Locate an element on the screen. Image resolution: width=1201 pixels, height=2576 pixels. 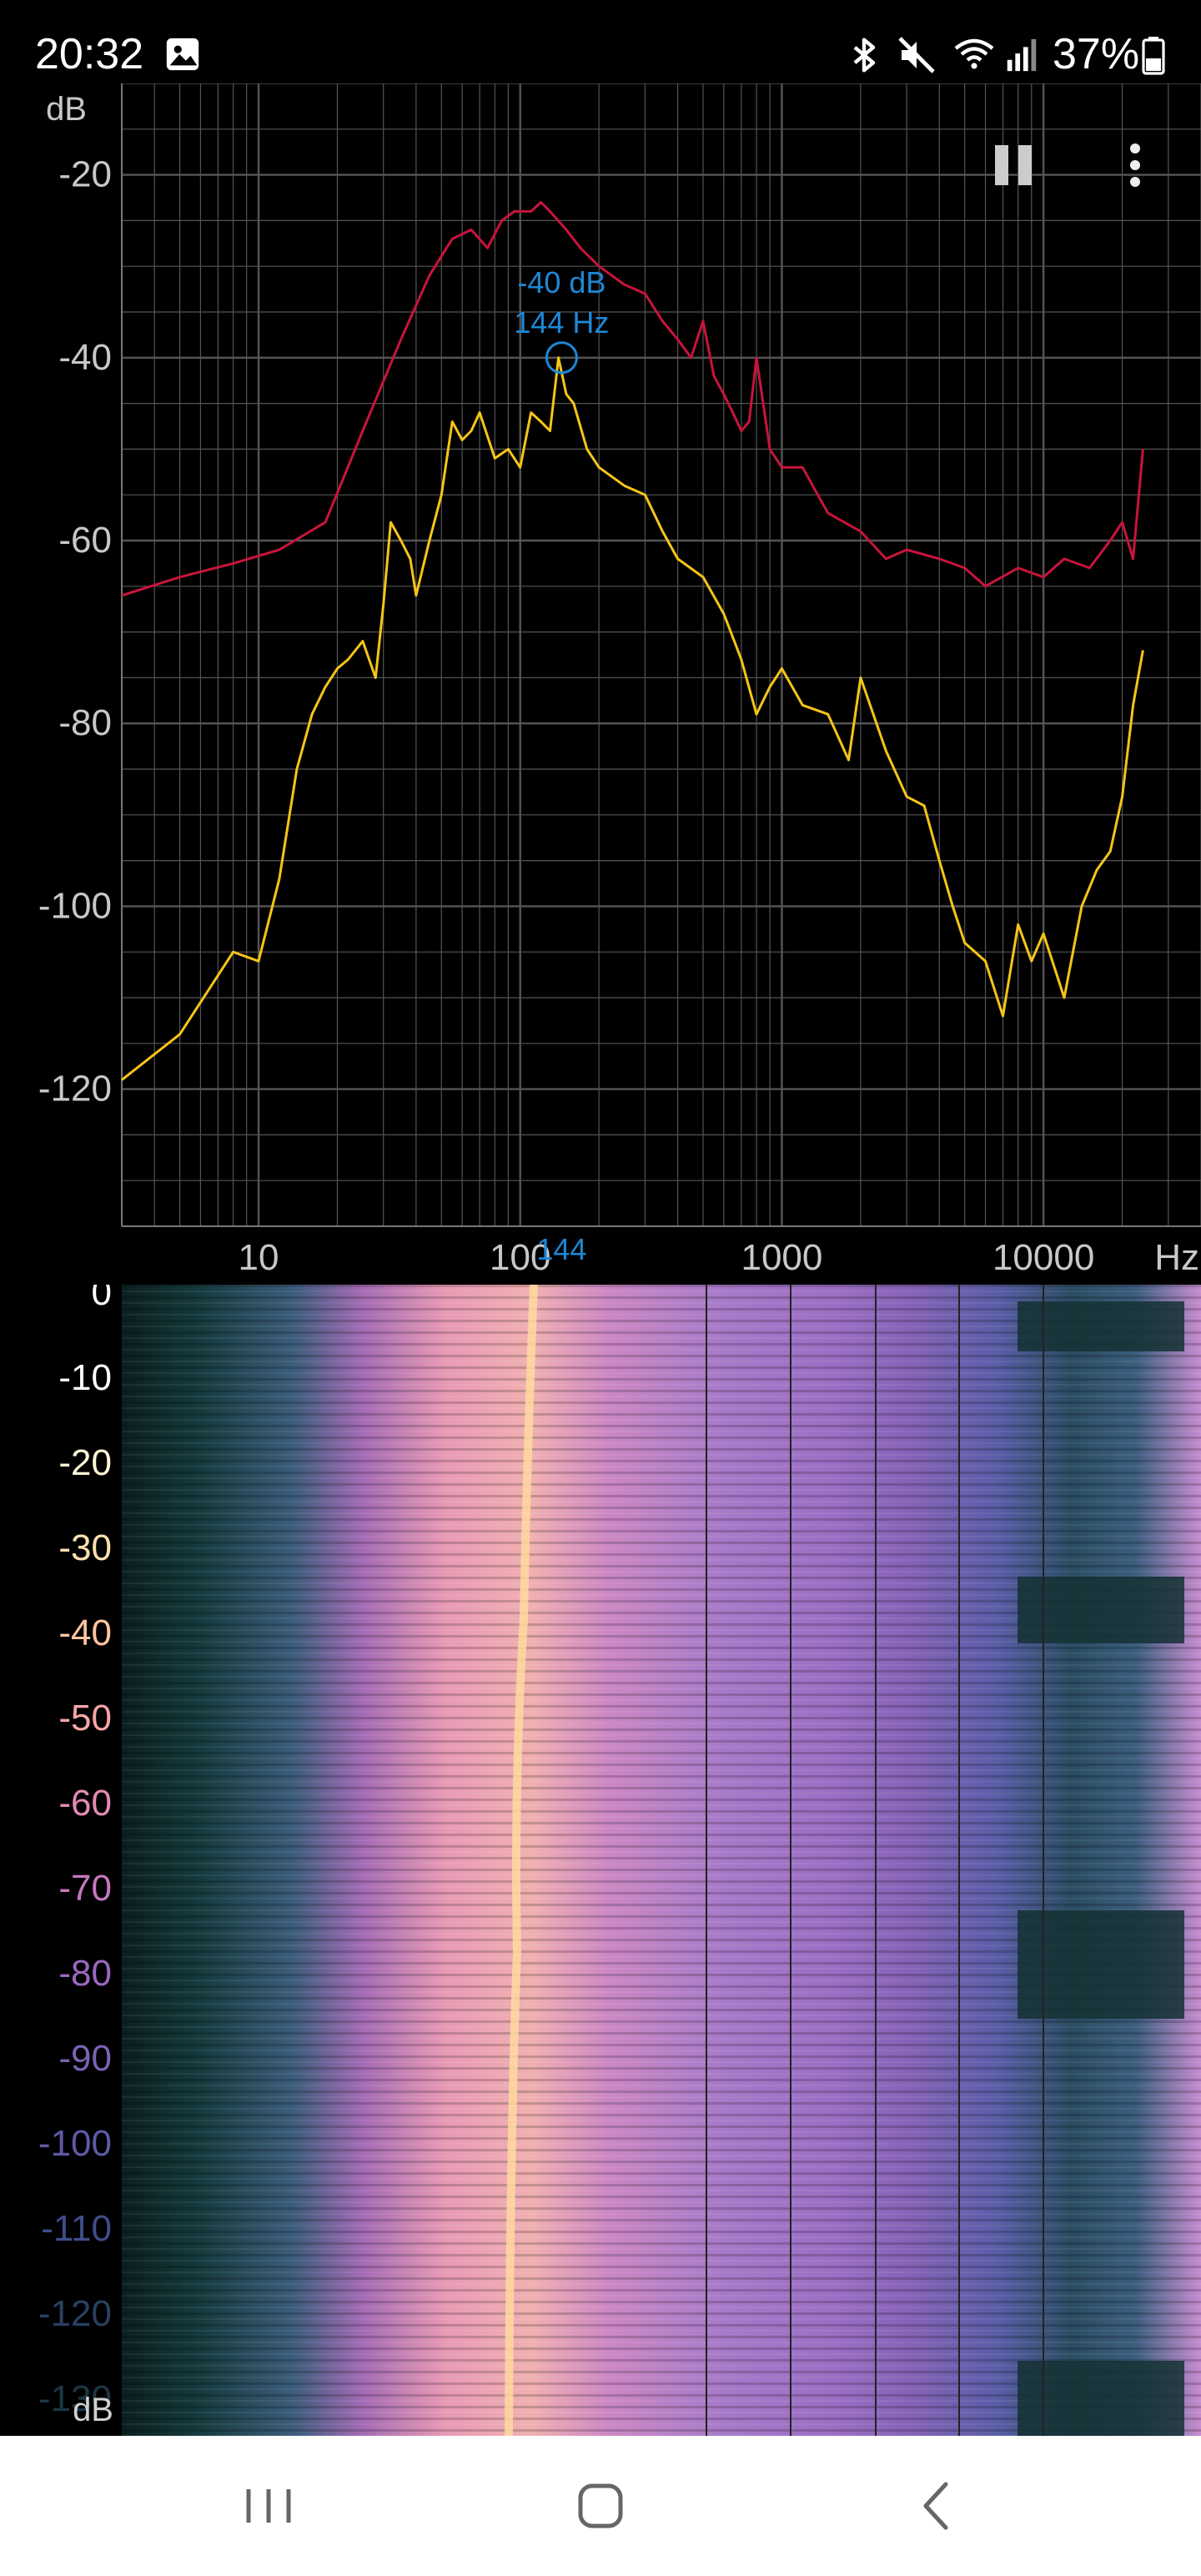
peak-hold-line is located at coordinates (633, 399).